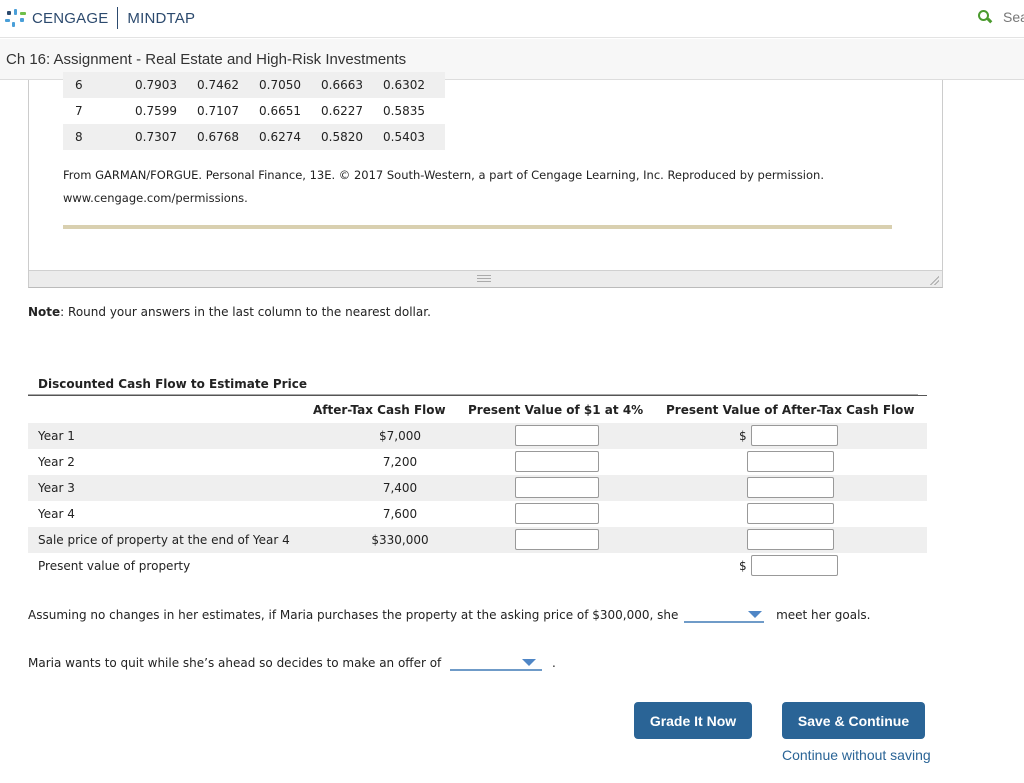 This screenshot has width=1024, height=783. Describe the element at coordinates (790, 410) in the screenshot. I see `column-header-pv-cash-flow: Present Value of After-Tax Cash Flow` at that location.